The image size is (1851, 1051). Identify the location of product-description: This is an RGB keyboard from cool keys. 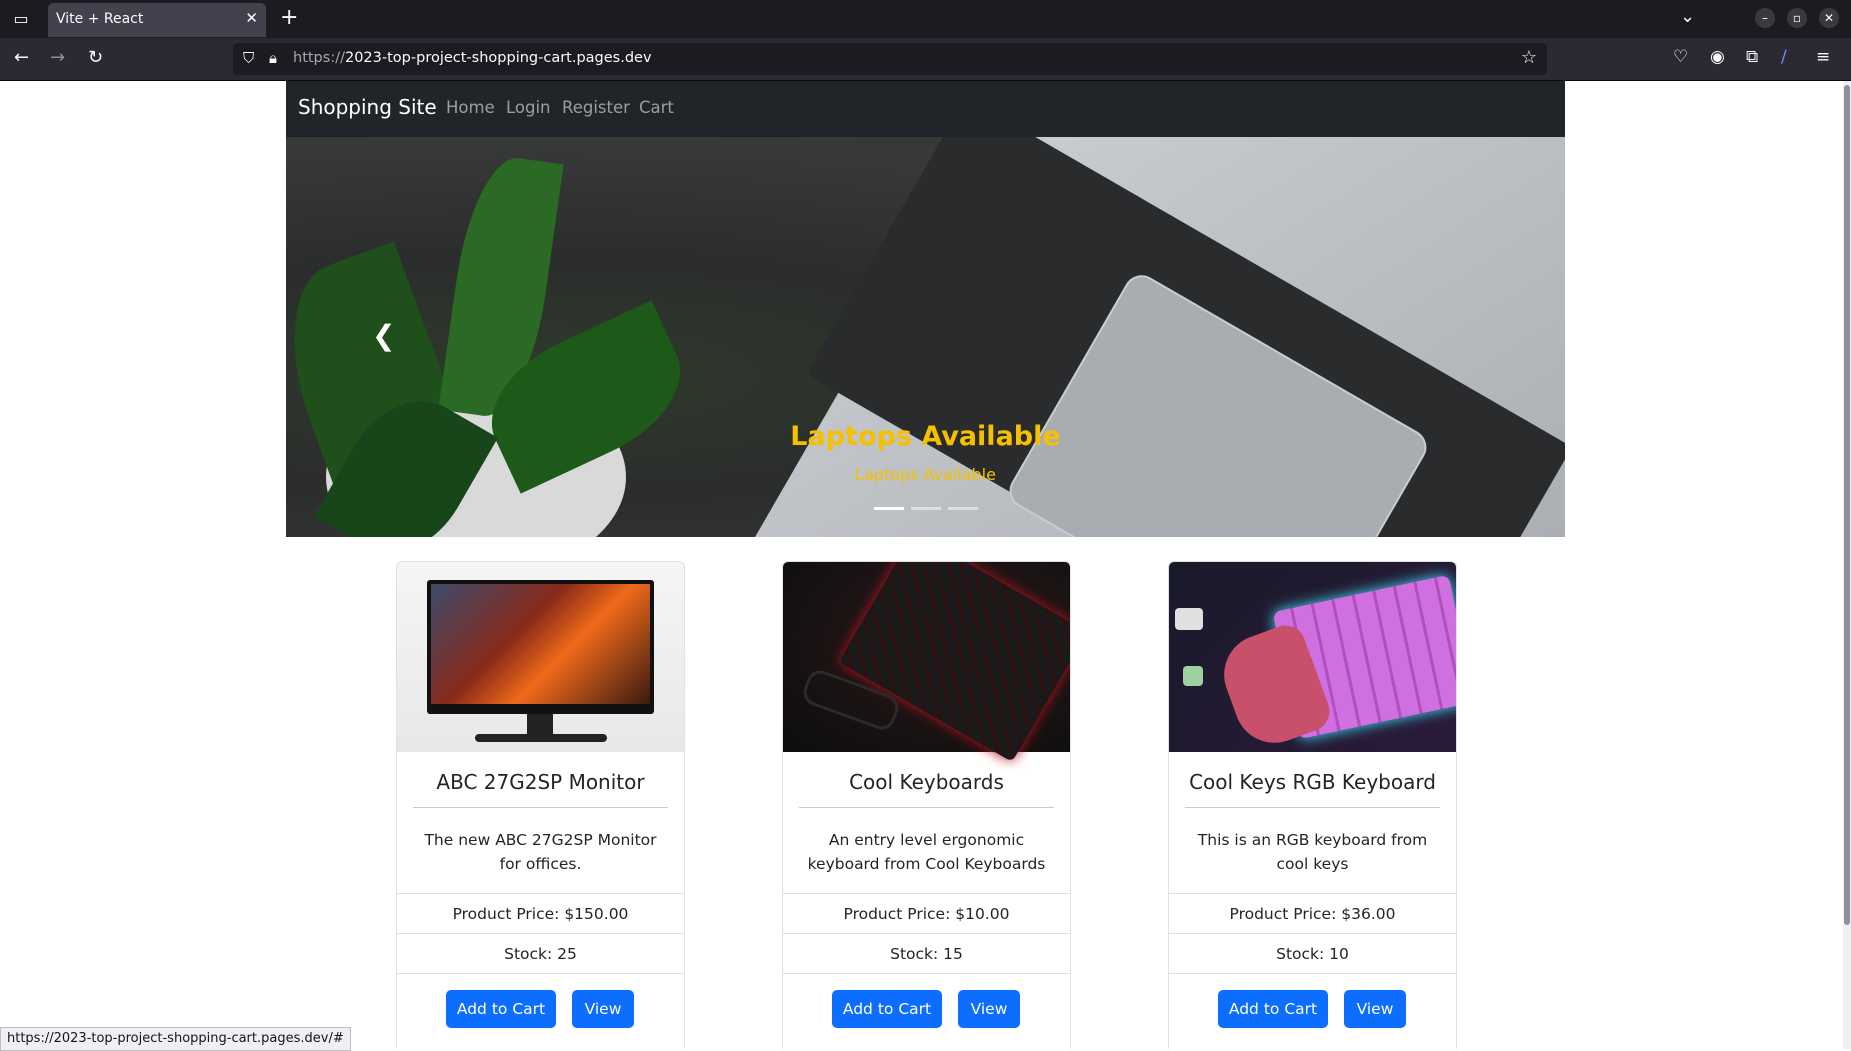
(1312, 852).